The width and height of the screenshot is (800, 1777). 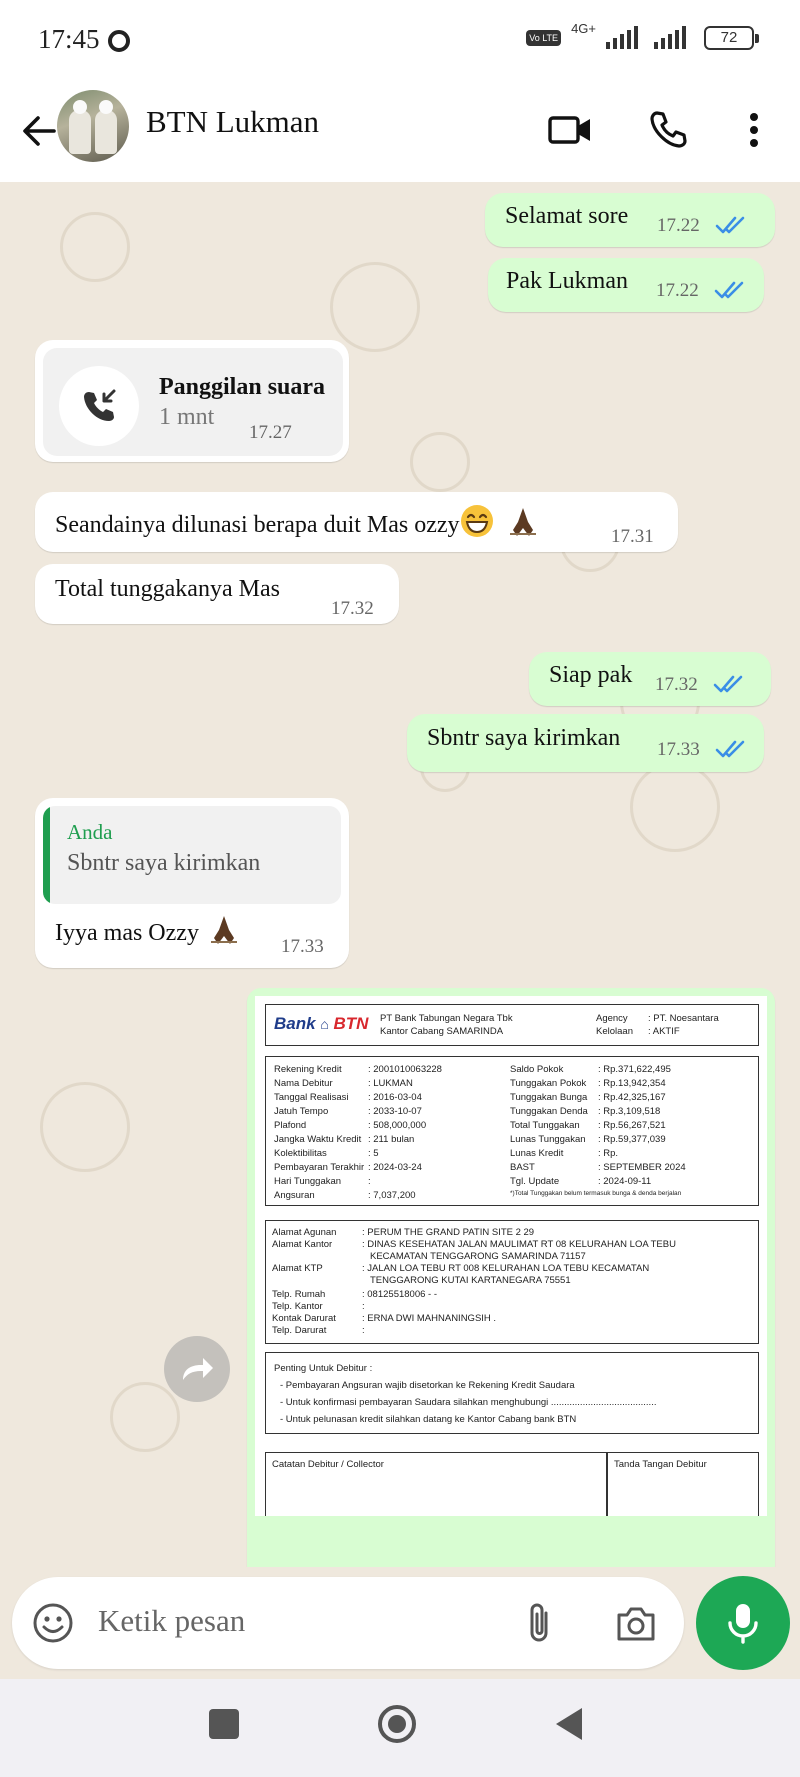 I want to click on message-input-container: Ketik pesan, so click(x=348, y=1623).